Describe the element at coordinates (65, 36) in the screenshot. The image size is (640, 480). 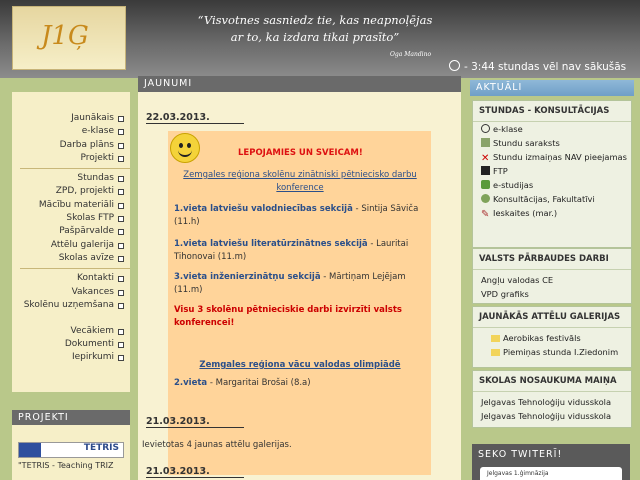
I see `logo-text: J1Ģ` at that location.